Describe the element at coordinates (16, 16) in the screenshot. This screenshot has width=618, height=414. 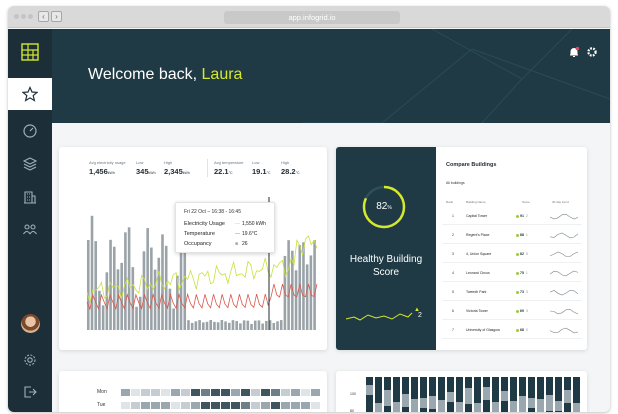
I see `window-close-dot` at that location.